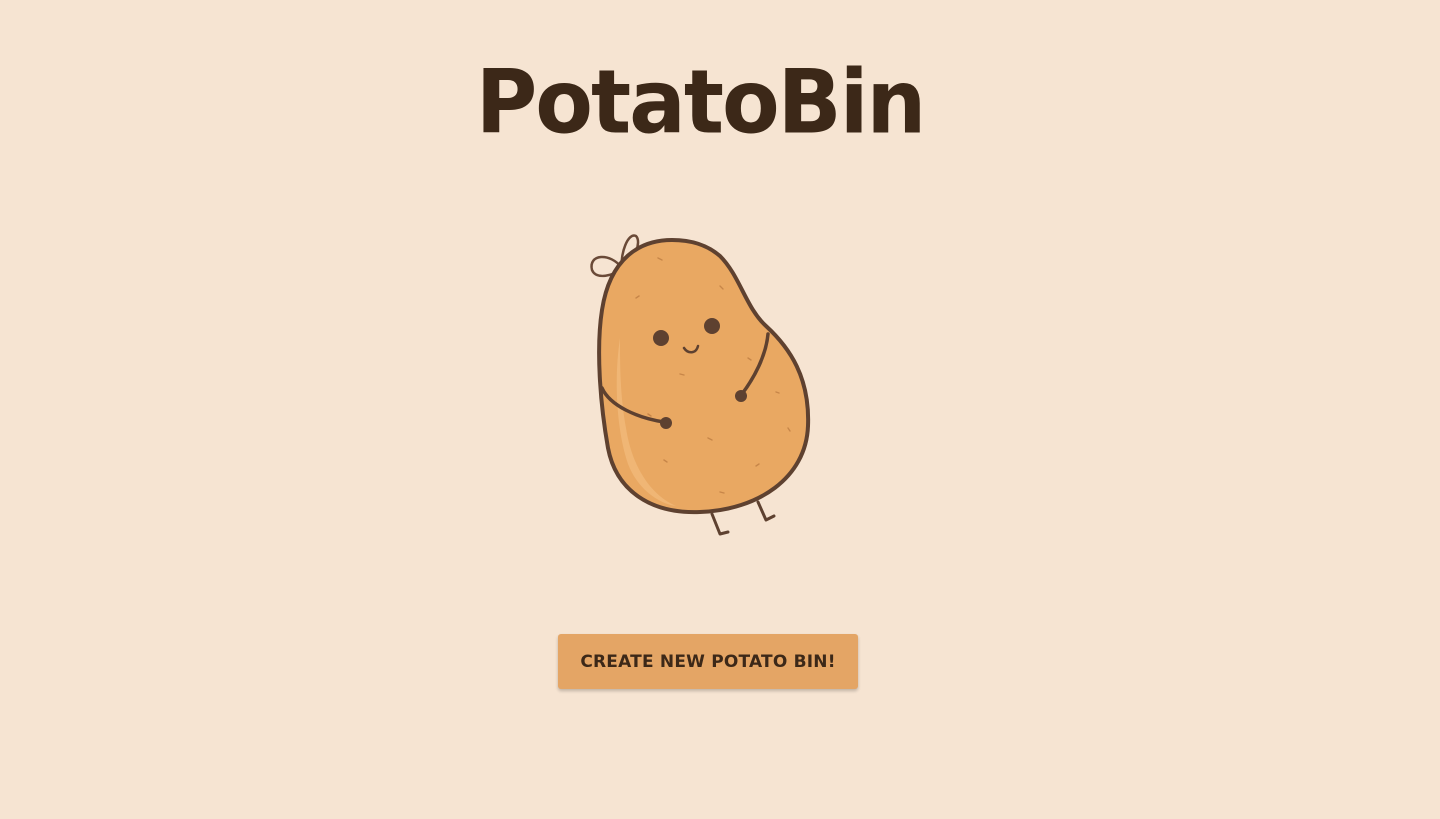 The height and width of the screenshot is (819, 1440). What do you see at coordinates (708, 661) in the screenshot?
I see `create-new-potato-bin-button: CREATE NEW POTATO BIN!` at bounding box center [708, 661].